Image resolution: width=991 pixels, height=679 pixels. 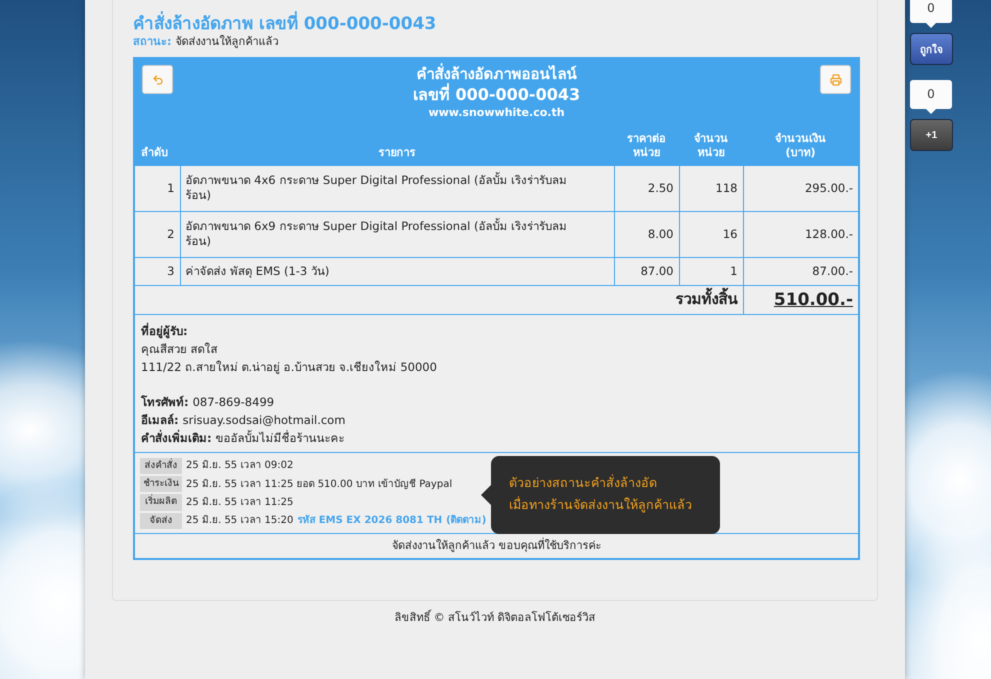 I want to click on table-cell: 2, so click(x=157, y=234).